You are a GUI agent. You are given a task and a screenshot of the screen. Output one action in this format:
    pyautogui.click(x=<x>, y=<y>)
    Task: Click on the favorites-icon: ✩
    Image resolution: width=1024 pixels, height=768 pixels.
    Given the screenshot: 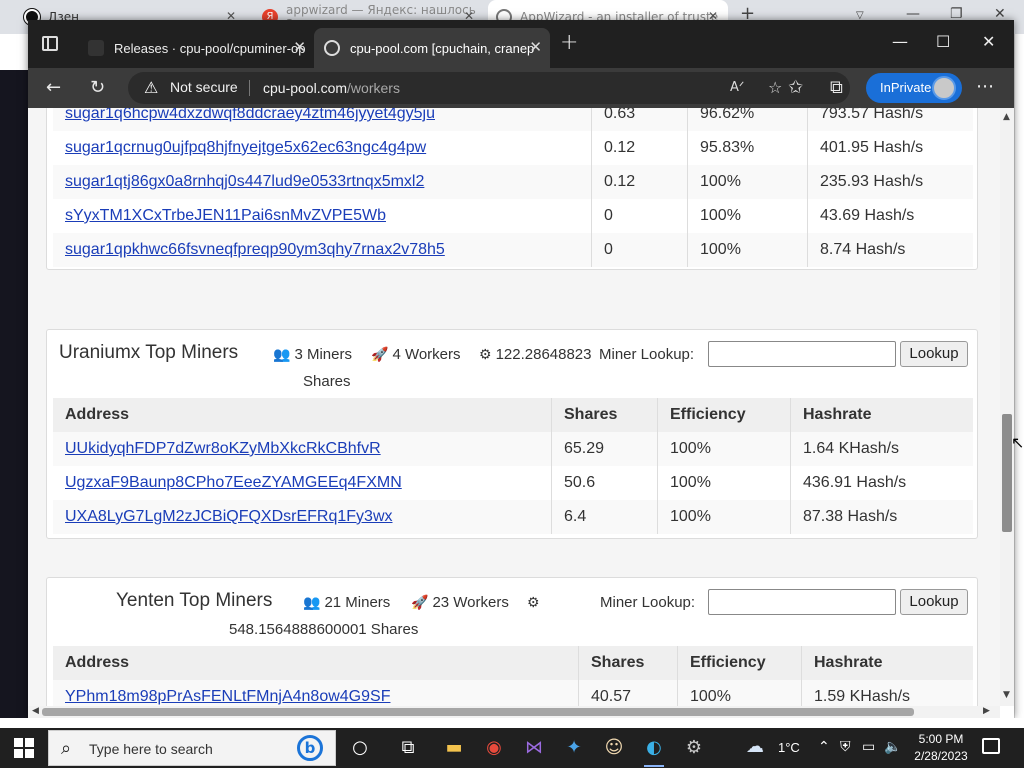 What is the action you would take?
    pyautogui.click(x=795, y=87)
    